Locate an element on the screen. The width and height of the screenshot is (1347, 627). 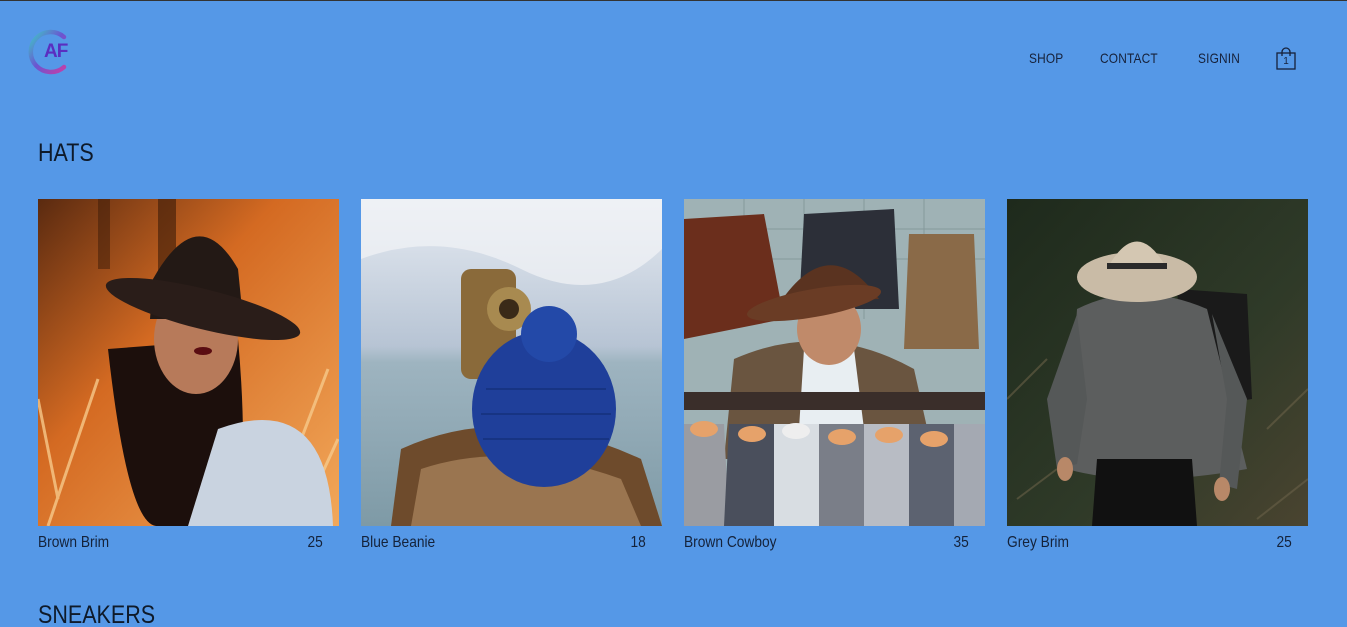
product-meta: Brown Brim 25 is located at coordinates (188, 539).